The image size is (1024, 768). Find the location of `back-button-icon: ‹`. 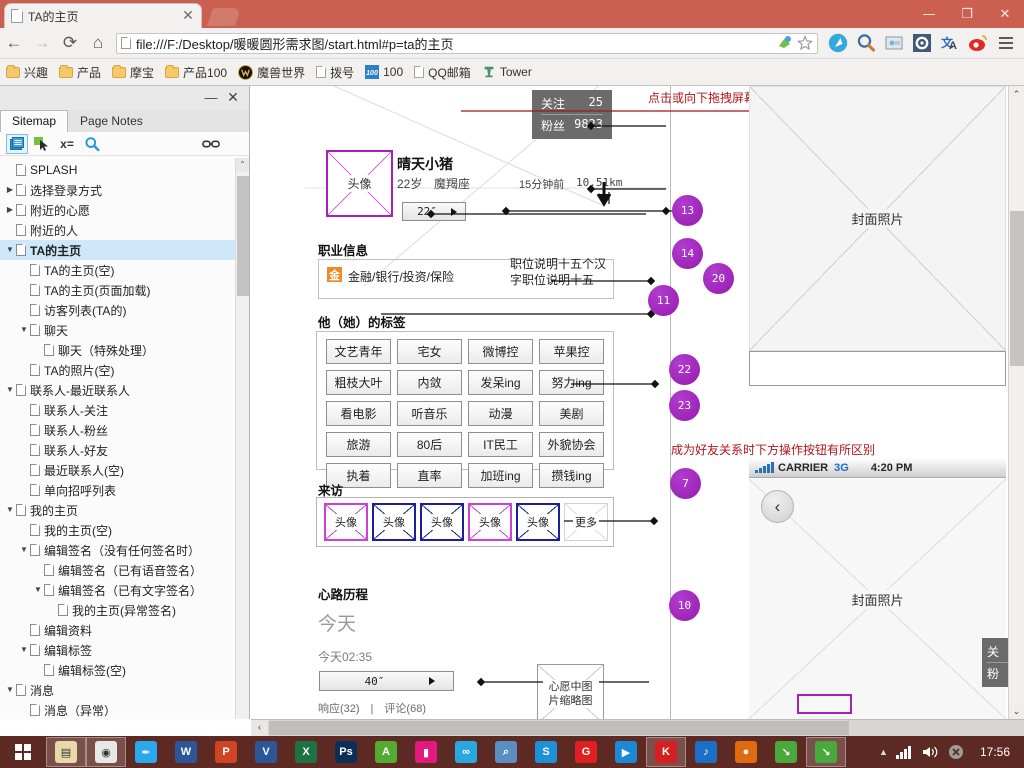

back-button-icon: ‹ is located at coordinates (777, 506).